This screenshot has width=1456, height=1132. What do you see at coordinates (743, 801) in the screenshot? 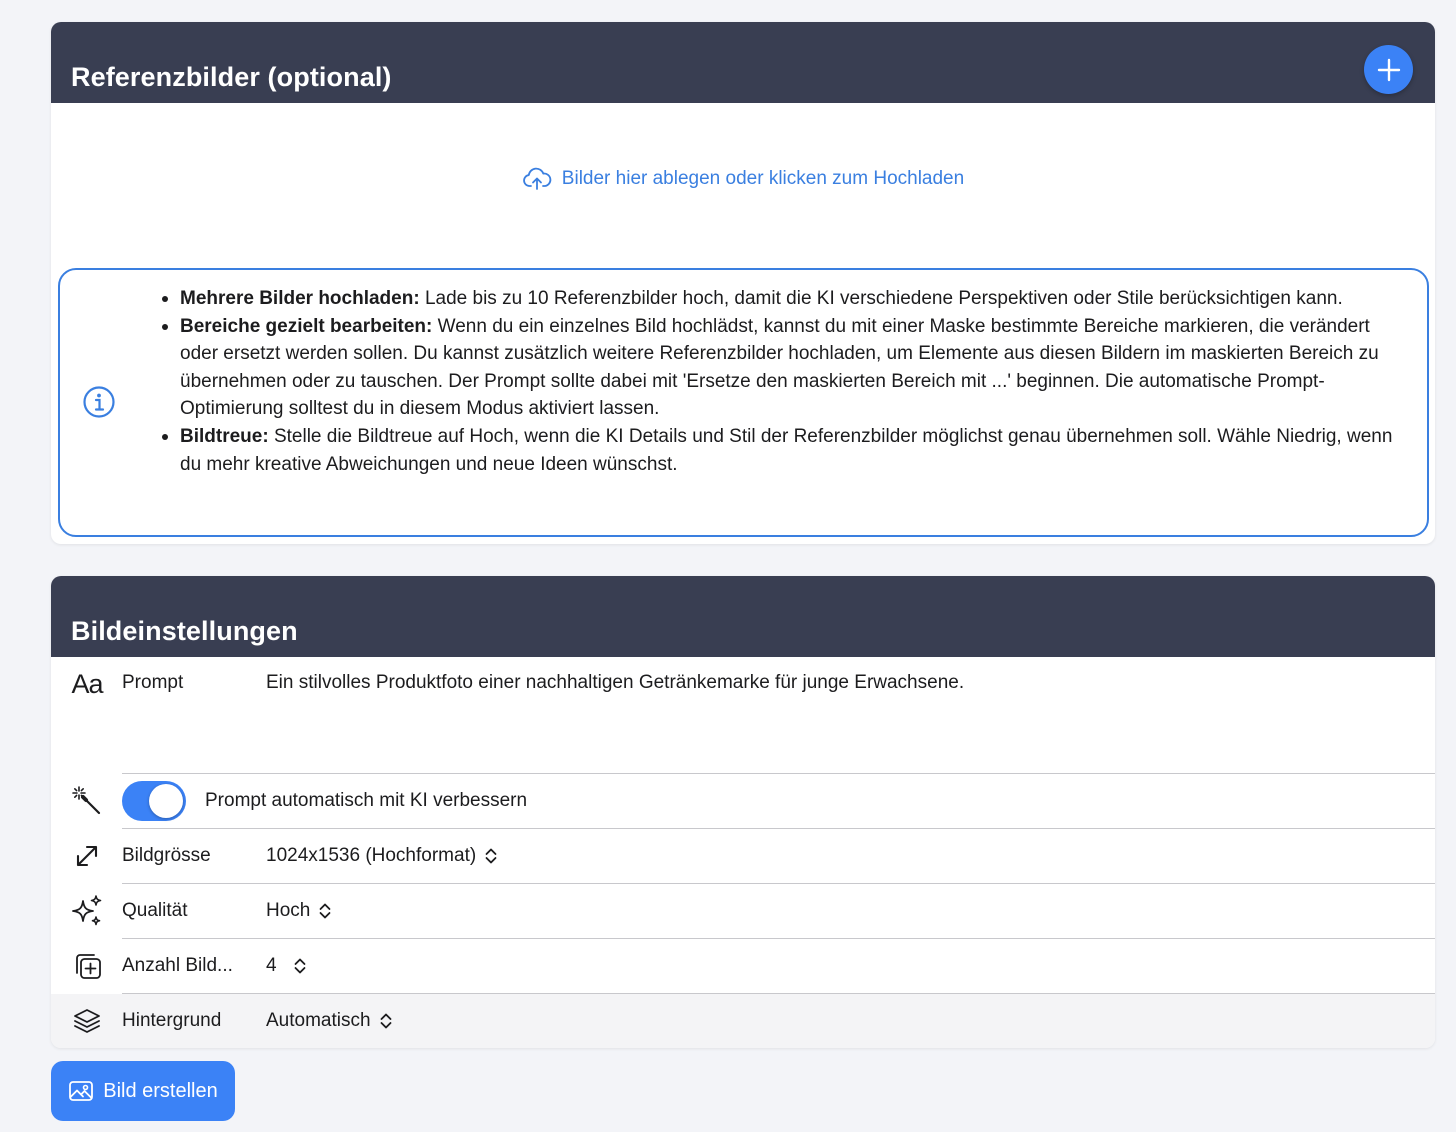
I see `enhance-row: Prompt automatisch mit KI verbessern` at bounding box center [743, 801].